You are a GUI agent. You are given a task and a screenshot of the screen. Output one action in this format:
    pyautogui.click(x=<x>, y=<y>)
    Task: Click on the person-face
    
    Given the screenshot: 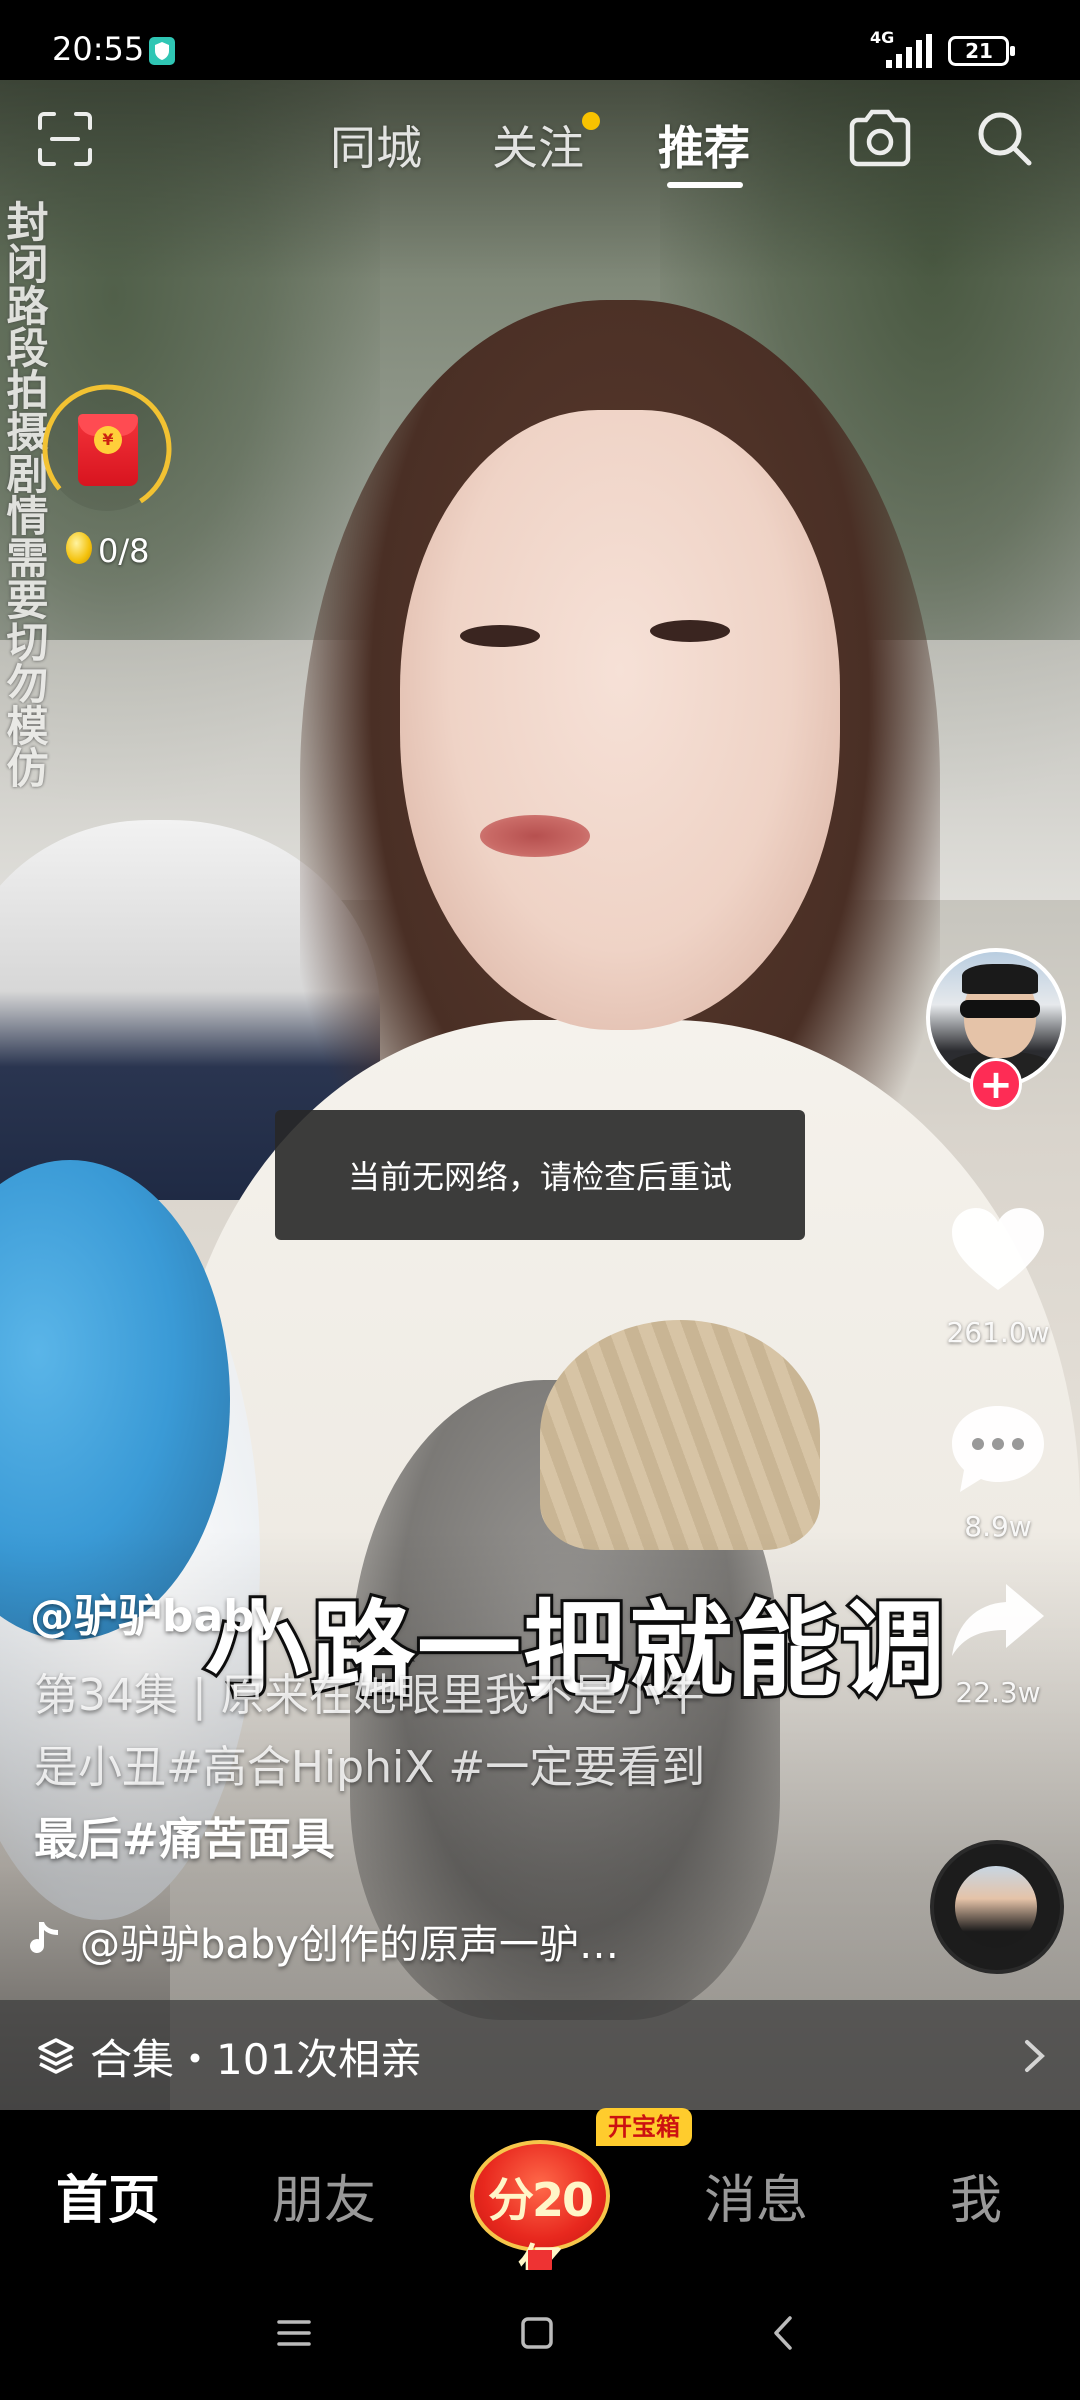 What is the action you would take?
    pyautogui.click(x=620, y=720)
    